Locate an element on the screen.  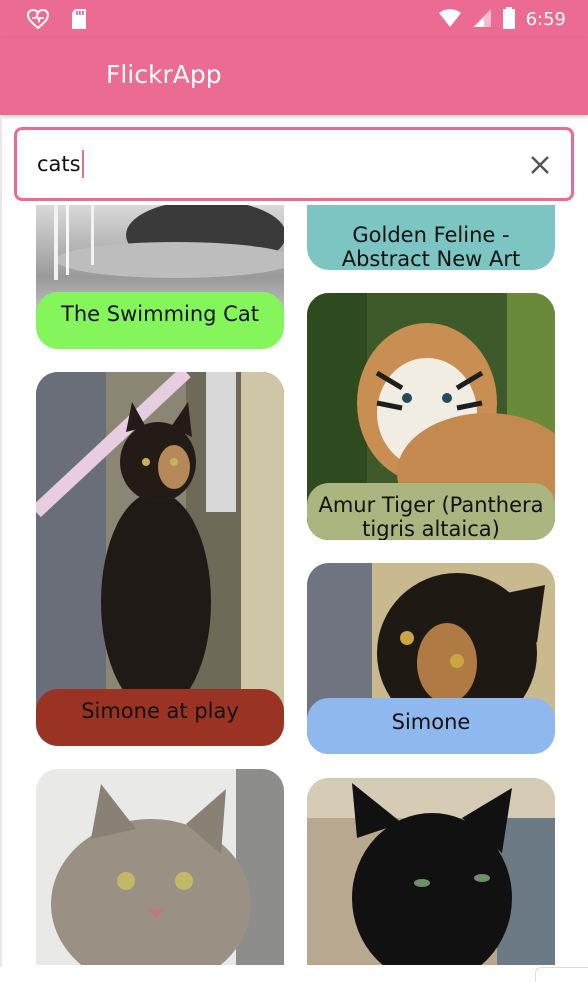
photo-caption: Amur Tiger (Panthera tigris altaica) is located at coordinates (431, 511).